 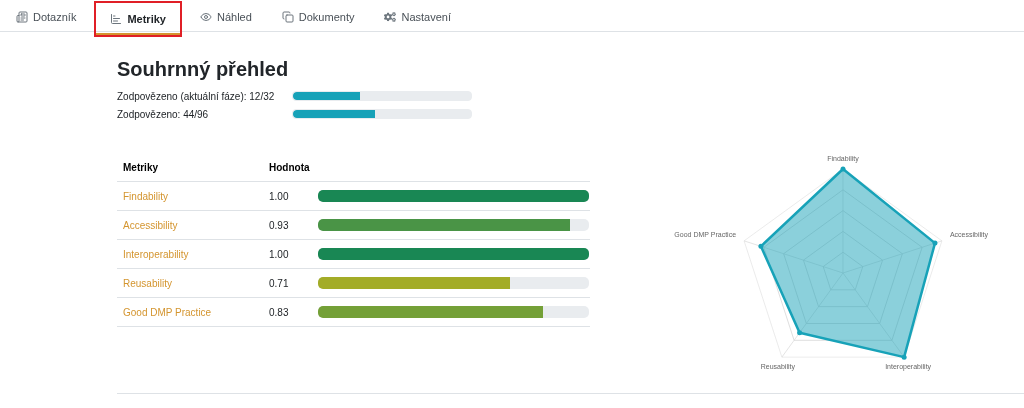 I want to click on tab: Nastavení, so click(x=417, y=16).